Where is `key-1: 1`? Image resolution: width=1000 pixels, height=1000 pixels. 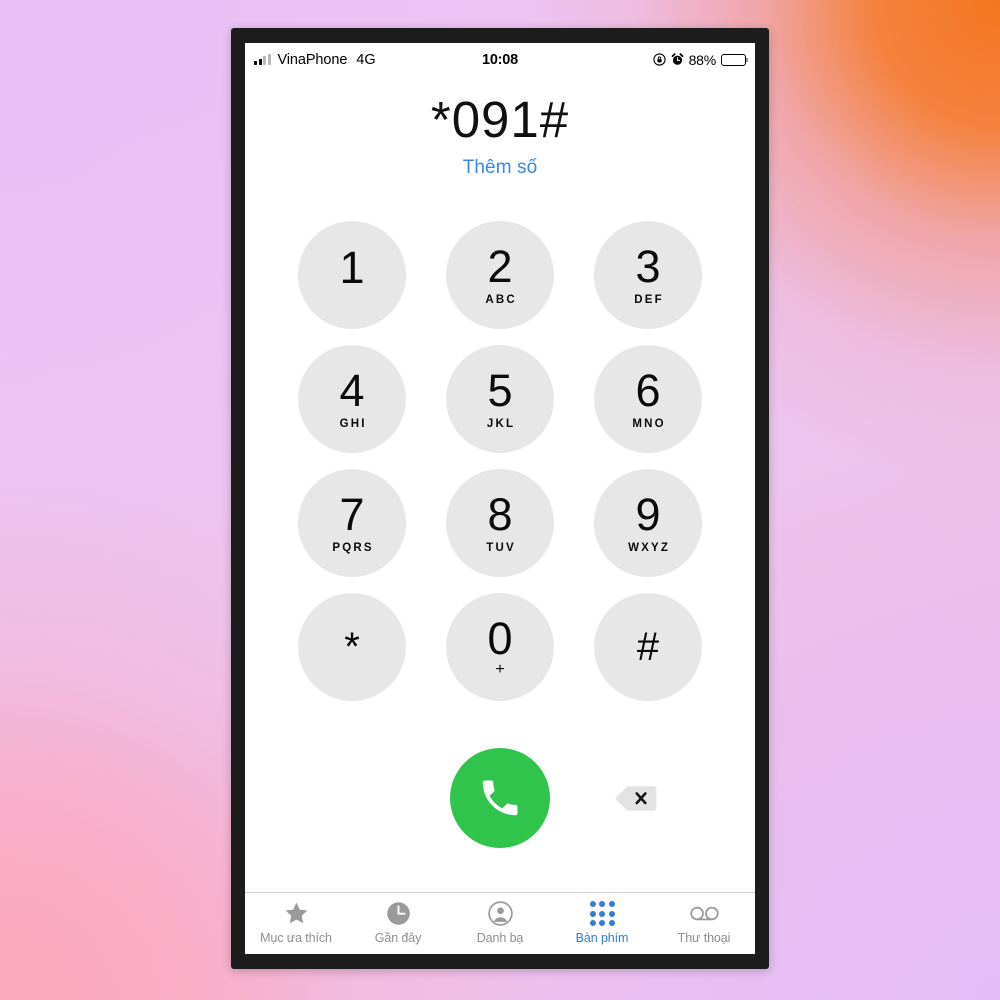
key-1: 1 is located at coordinates (352, 275).